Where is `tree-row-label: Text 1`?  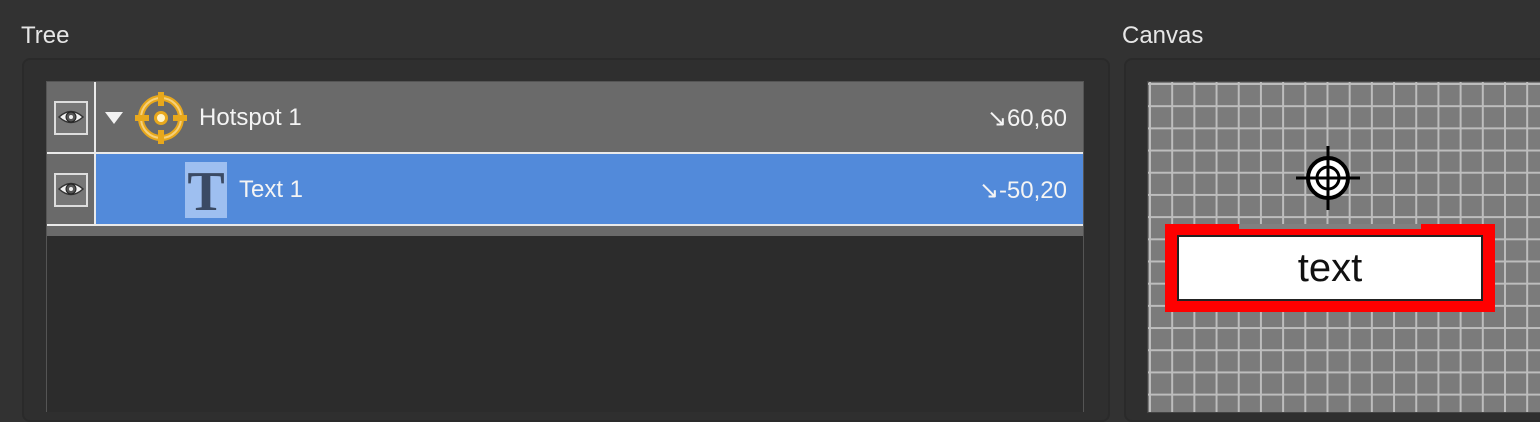
tree-row-label: Text 1 is located at coordinates (271, 189).